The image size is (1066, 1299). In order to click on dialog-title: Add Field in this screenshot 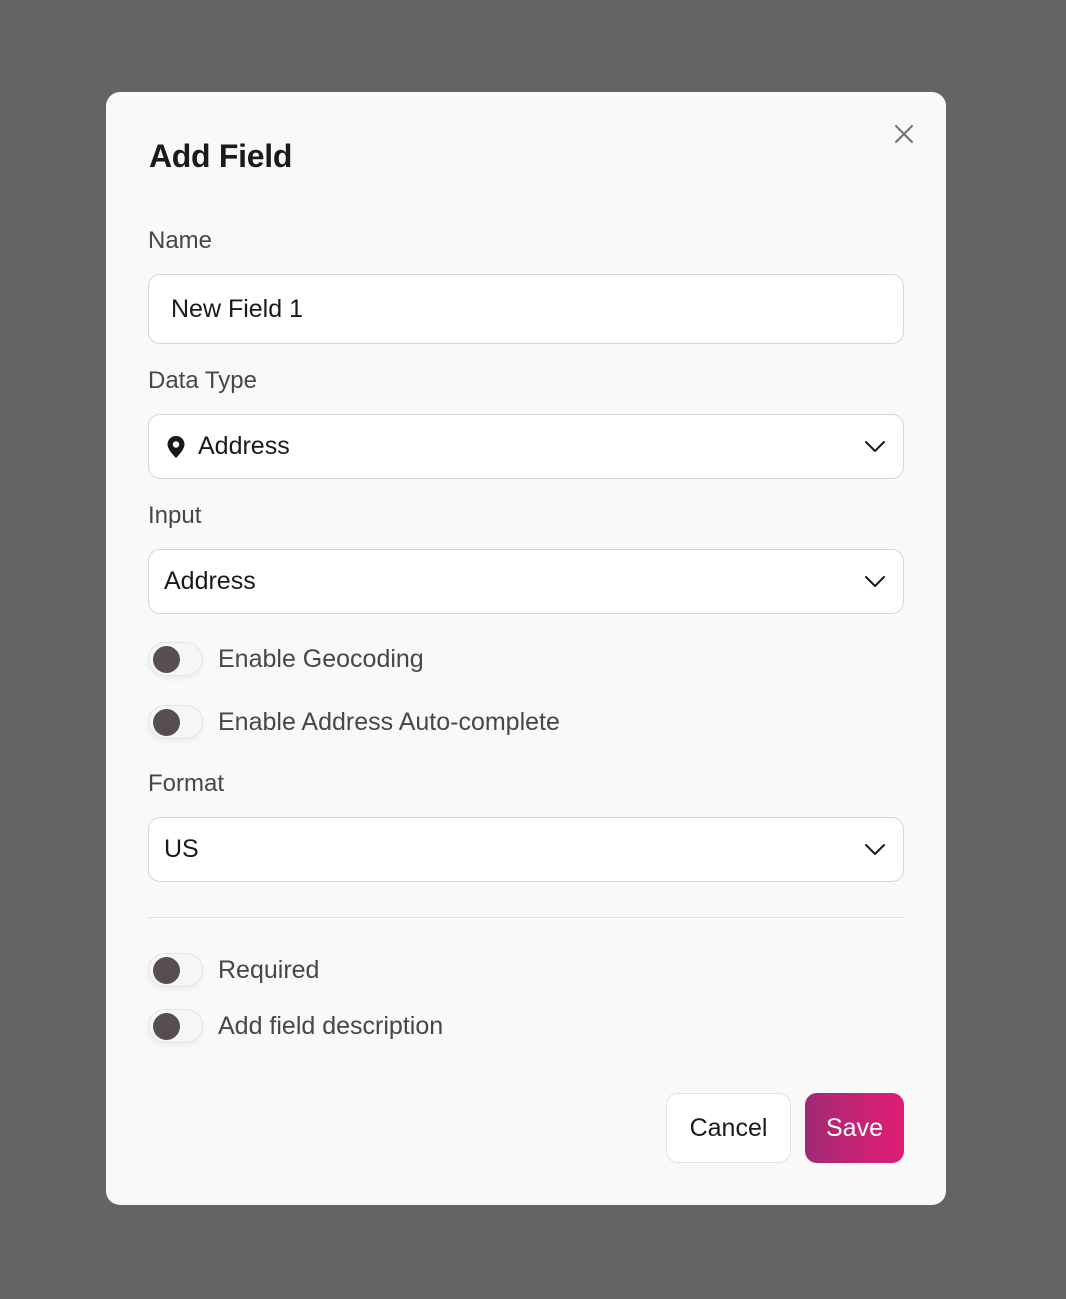, I will do `click(221, 156)`.